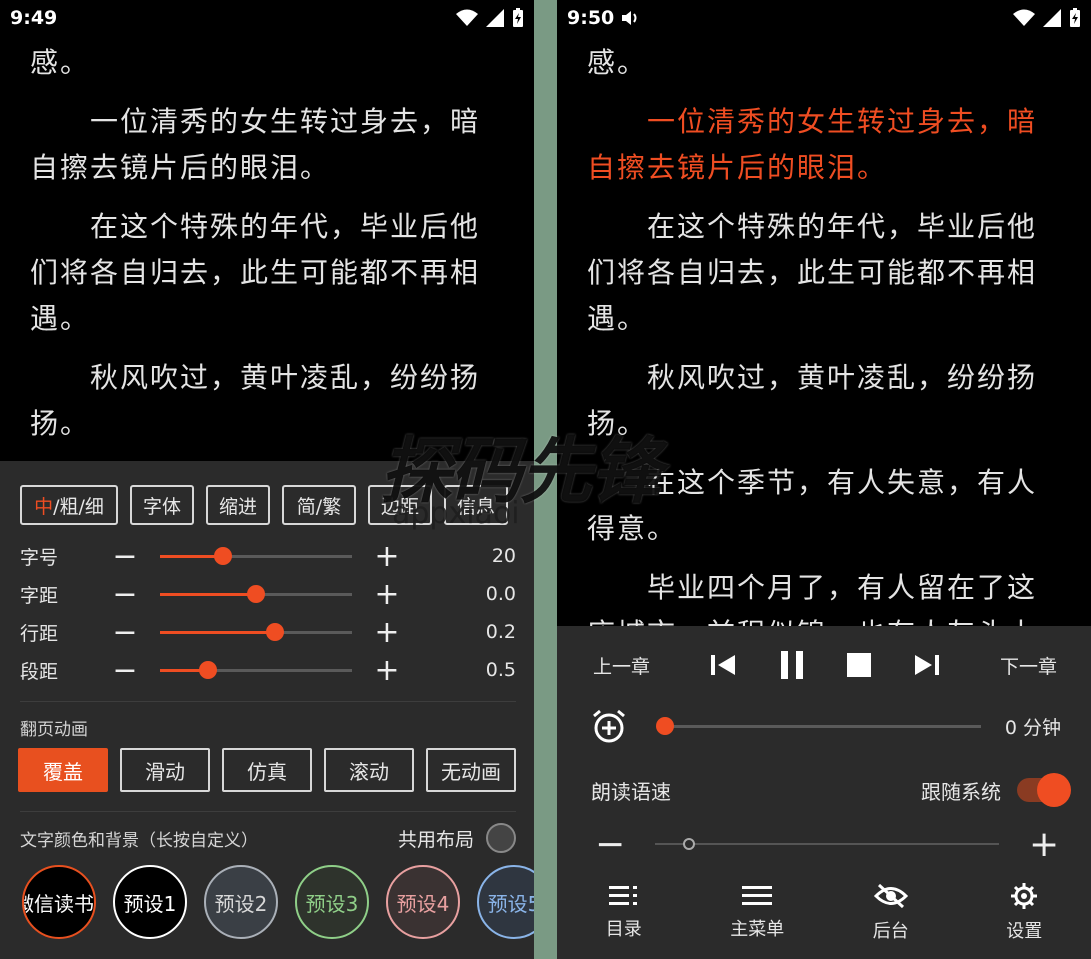  What do you see at coordinates (1044, 844) in the screenshot?
I see `rate-increase-button: +` at bounding box center [1044, 844].